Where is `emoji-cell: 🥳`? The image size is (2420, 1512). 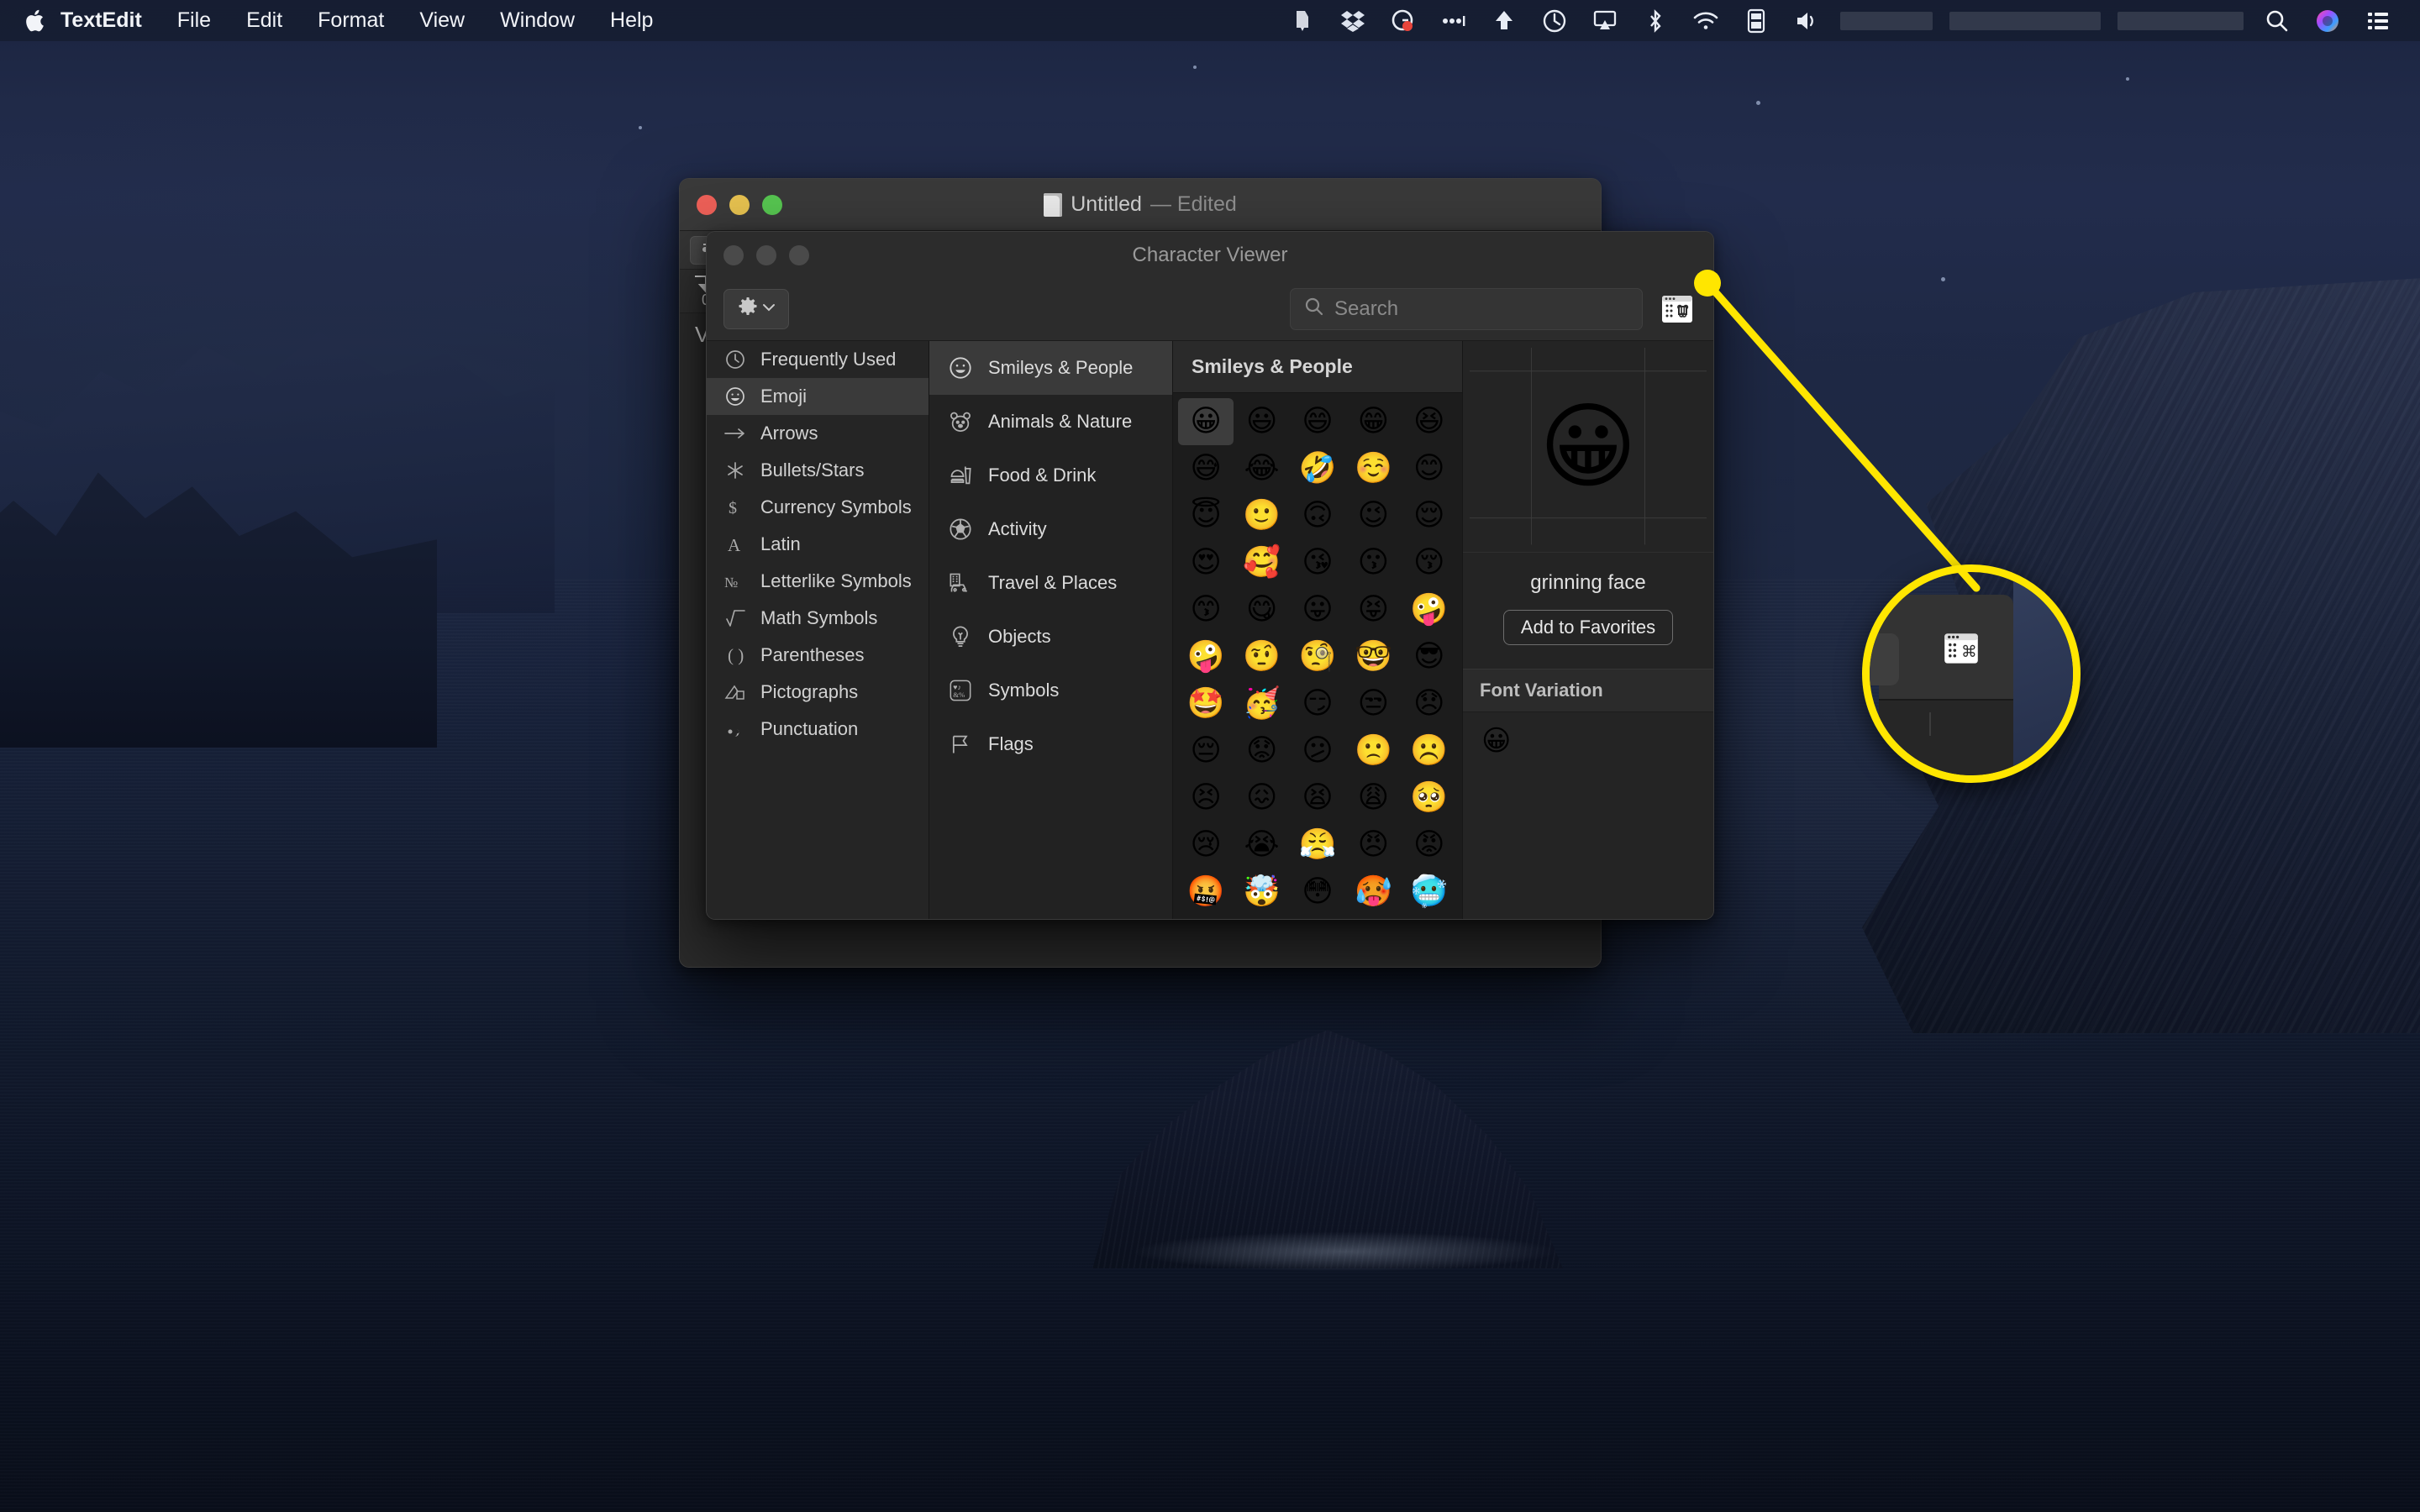 emoji-cell: 🥳 is located at coordinates (1261, 703).